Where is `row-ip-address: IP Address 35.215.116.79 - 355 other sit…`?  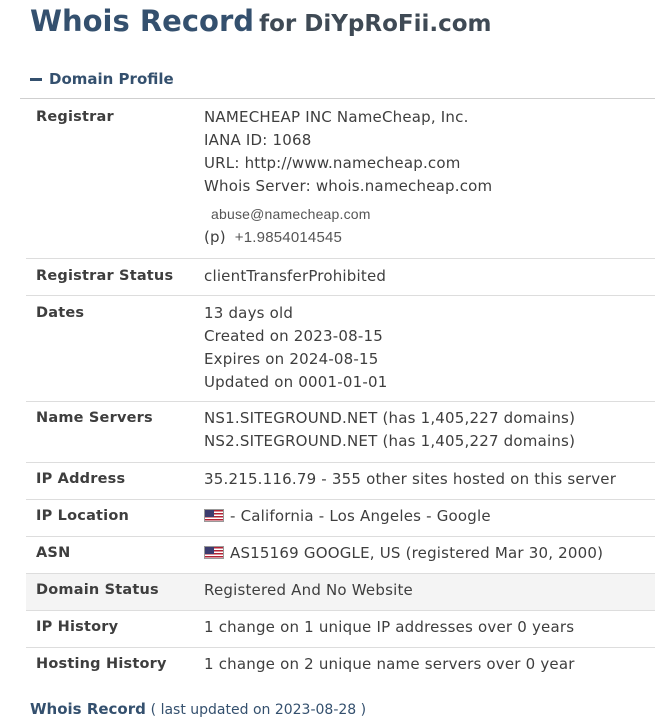 row-ip-address: IP Address 35.215.116.79 - 355 other sit… is located at coordinates (340, 481).